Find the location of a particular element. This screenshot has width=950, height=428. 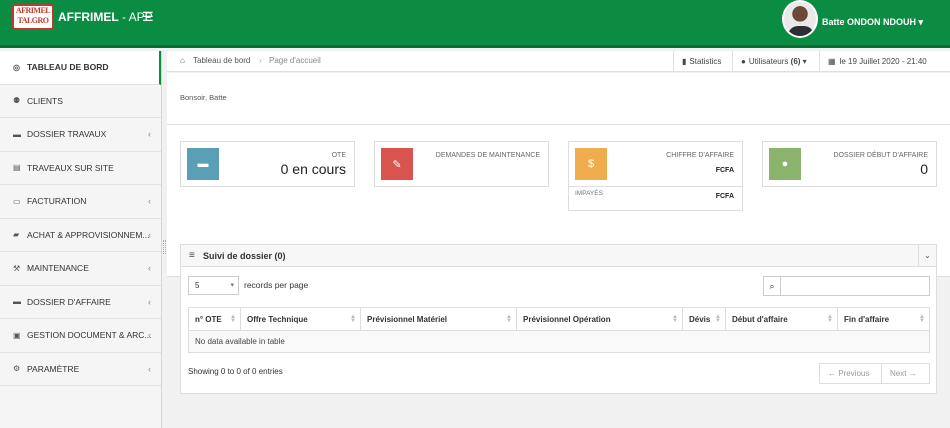

chiffre-affaire-card: $ CHIFFRE D'AFFAIRE FCFA IMPAYÉS FCFA is located at coordinates (655, 176).